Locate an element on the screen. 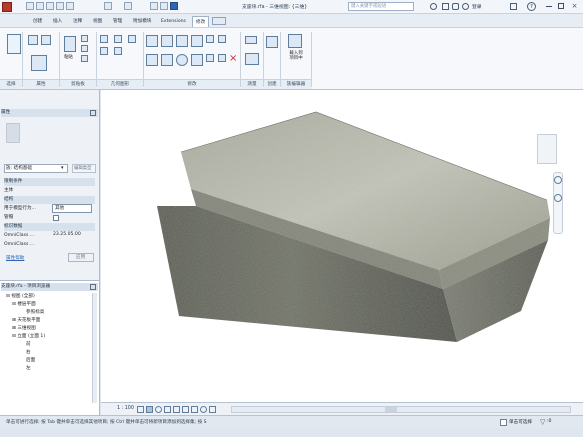  text-icon is located at coordinates (128, 6).